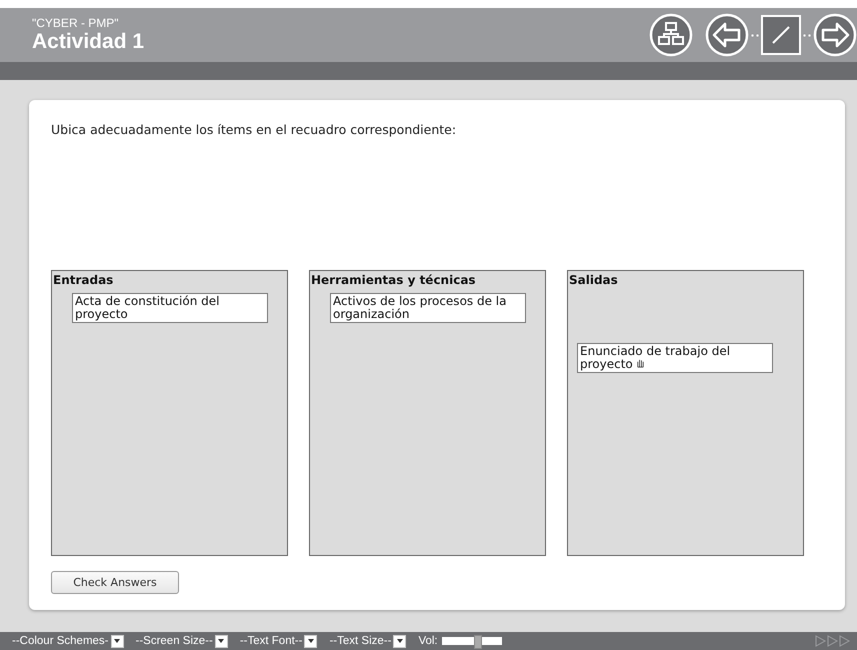 The width and height of the screenshot is (857, 650). What do you see at coordinates (76, 23) in the screenshot?
I see `course-subtitle: "CYBER - PMP"` at bounding box center [76, 23].